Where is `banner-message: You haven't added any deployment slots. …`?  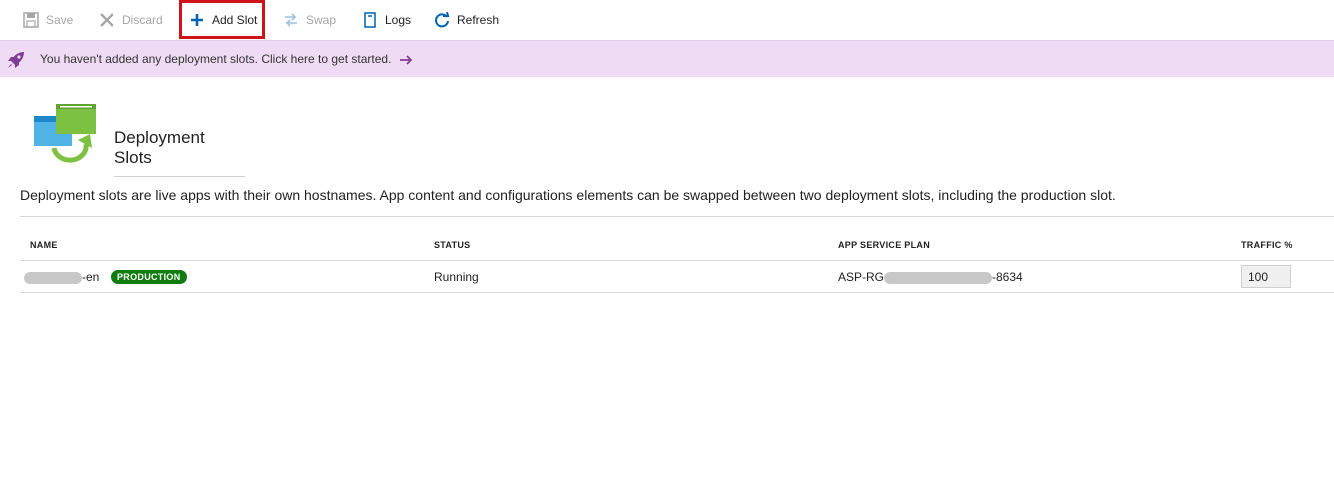 banner-message: You haven't added any deployment slots. … is located at coordinates (216, 59).